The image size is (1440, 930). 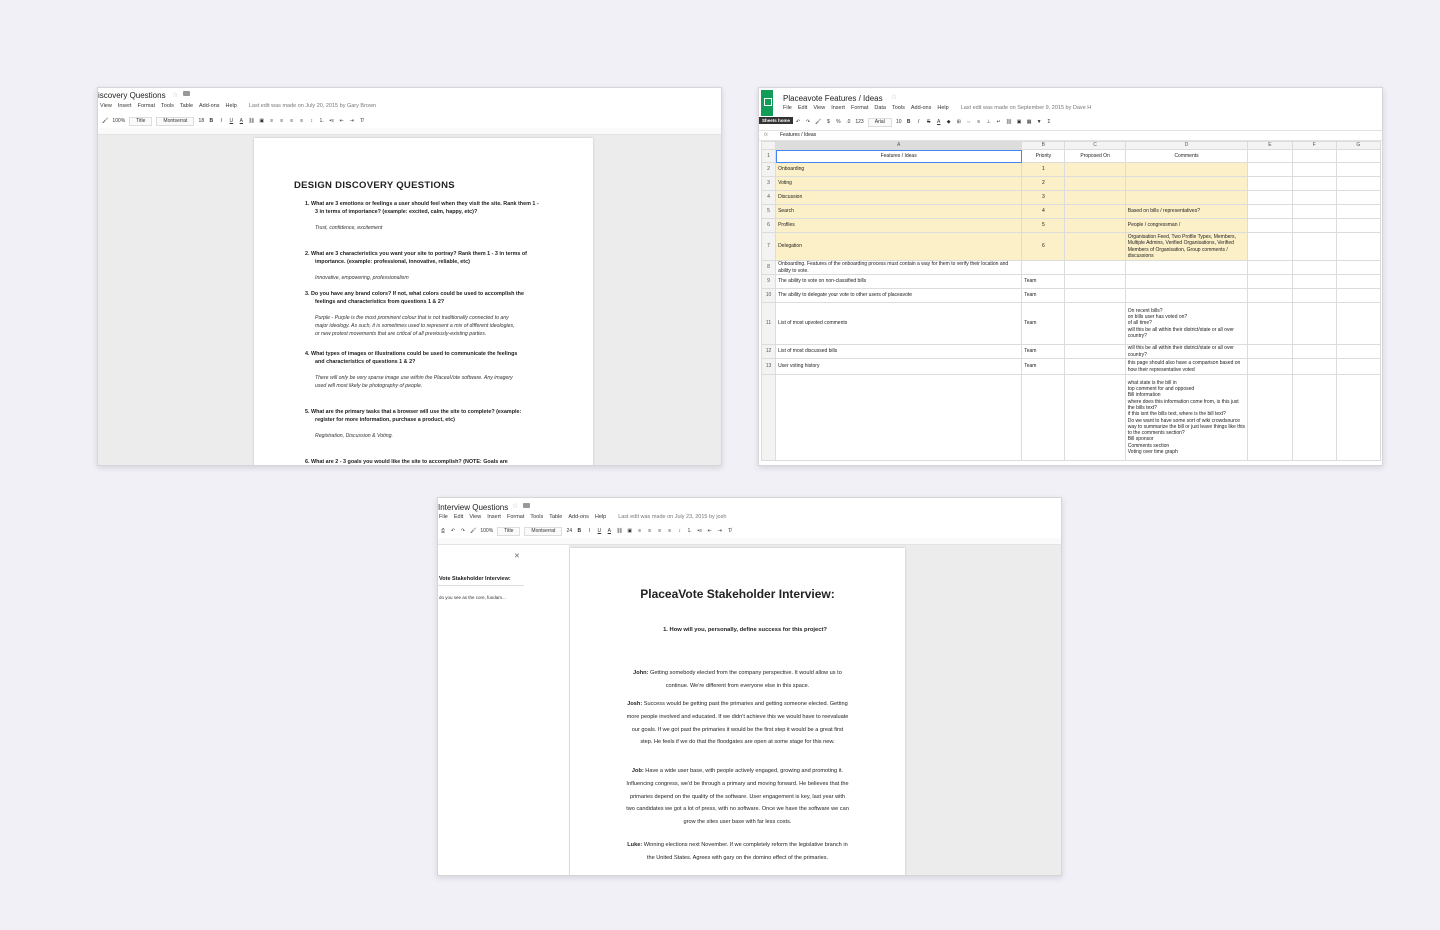 What do you see at coordinates (1186, 156) in the screenshot?
I see `cell-d: Comments` at bounding box center [1186, 156].